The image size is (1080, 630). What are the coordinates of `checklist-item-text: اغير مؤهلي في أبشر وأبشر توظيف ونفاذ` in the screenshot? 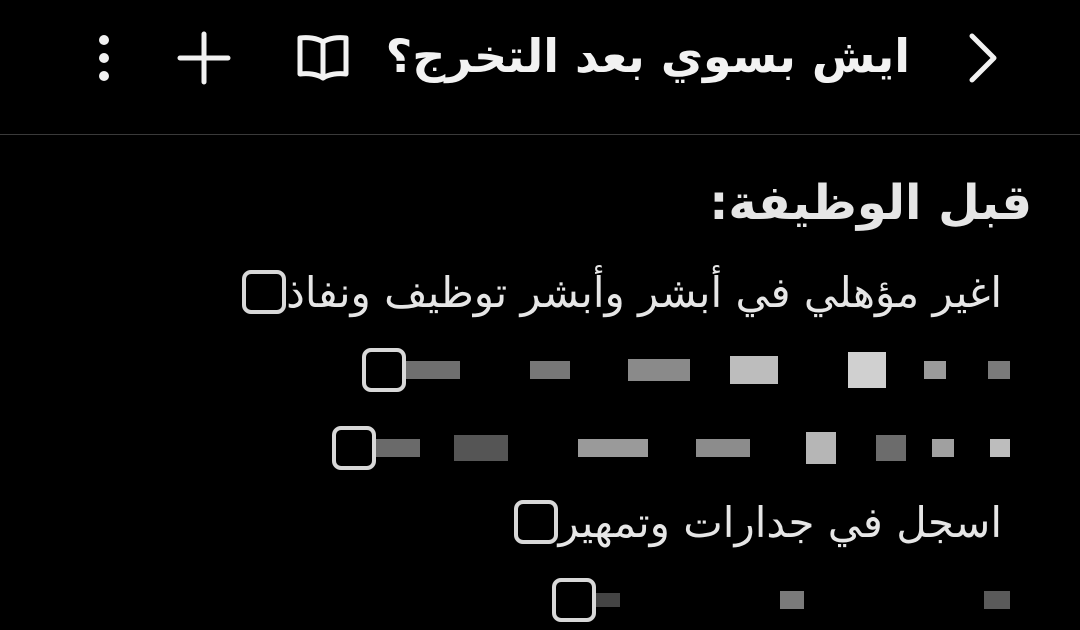 It's located at (644, 292).